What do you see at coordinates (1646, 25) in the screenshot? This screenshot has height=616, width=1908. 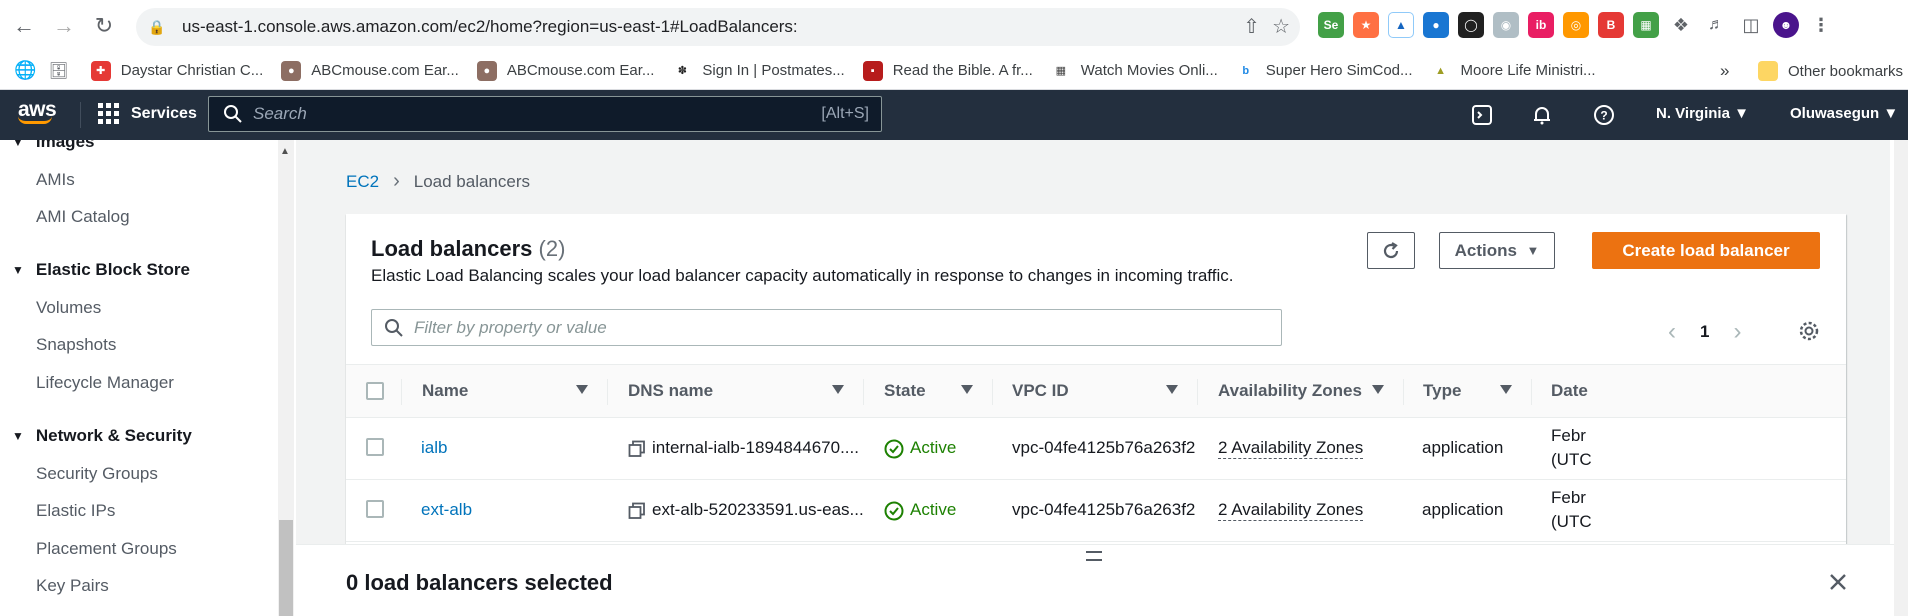 I see `ext-icon-10: ▦` at bounding box center [1646, 25].